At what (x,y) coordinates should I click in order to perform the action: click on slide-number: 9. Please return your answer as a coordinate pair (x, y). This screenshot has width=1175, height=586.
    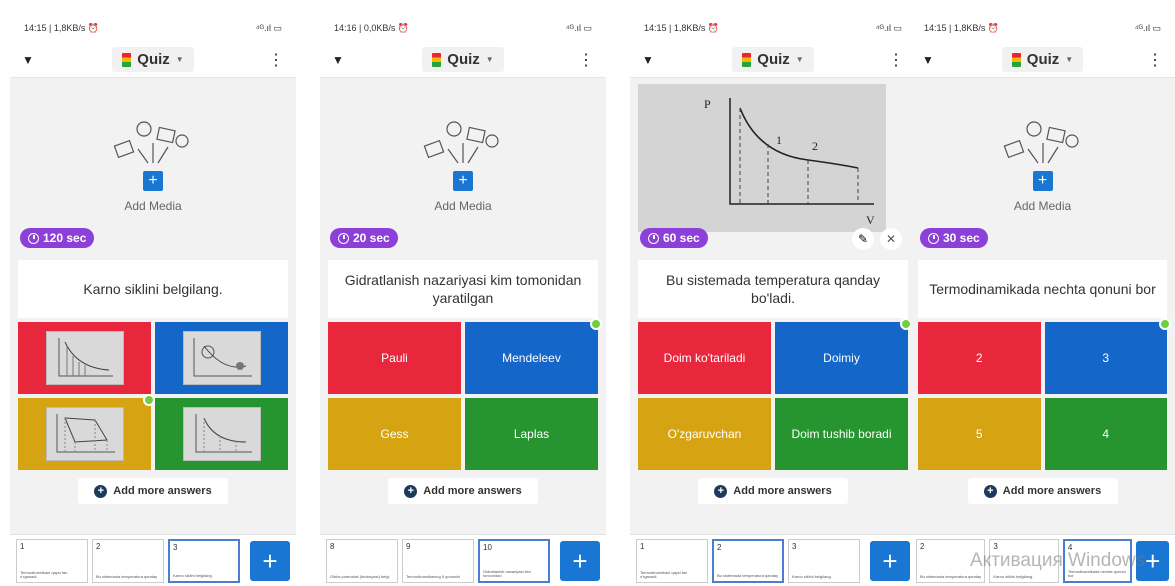
    Looking at the image, I should click on (408, 546).